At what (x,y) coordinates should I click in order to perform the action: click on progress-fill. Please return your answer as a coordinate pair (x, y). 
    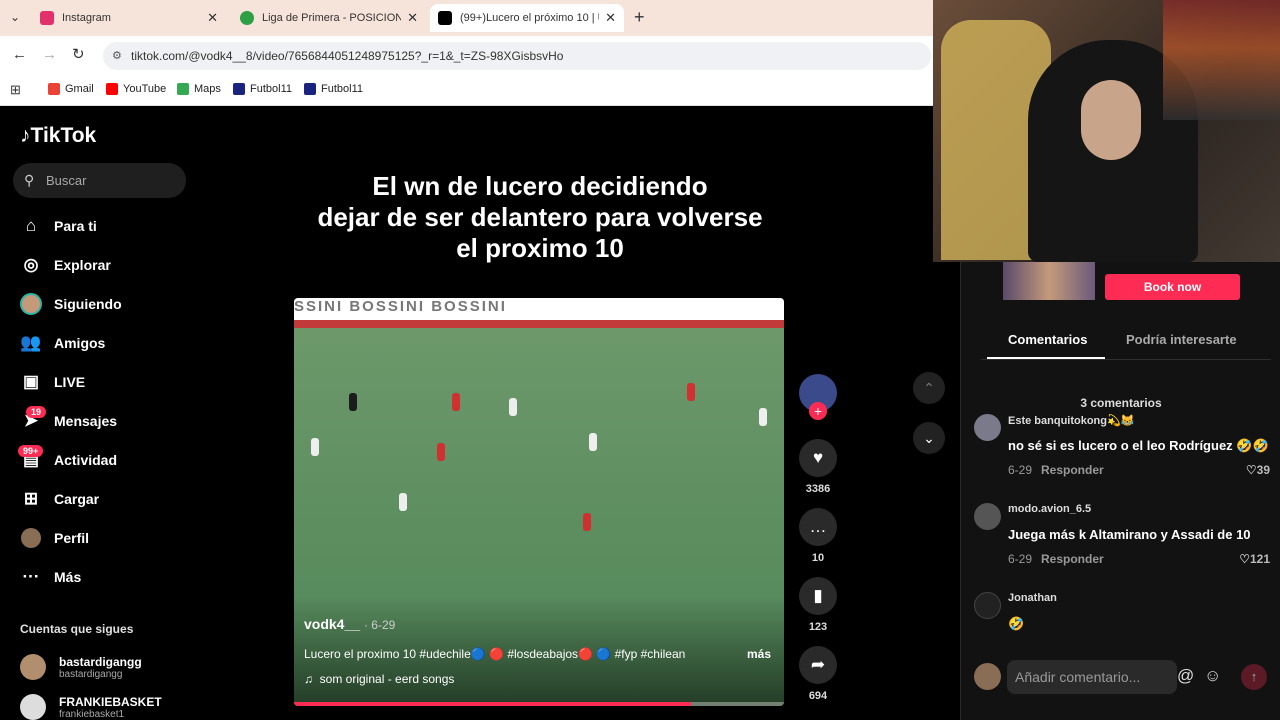
    Looking at the image, I should click on (492, 704).